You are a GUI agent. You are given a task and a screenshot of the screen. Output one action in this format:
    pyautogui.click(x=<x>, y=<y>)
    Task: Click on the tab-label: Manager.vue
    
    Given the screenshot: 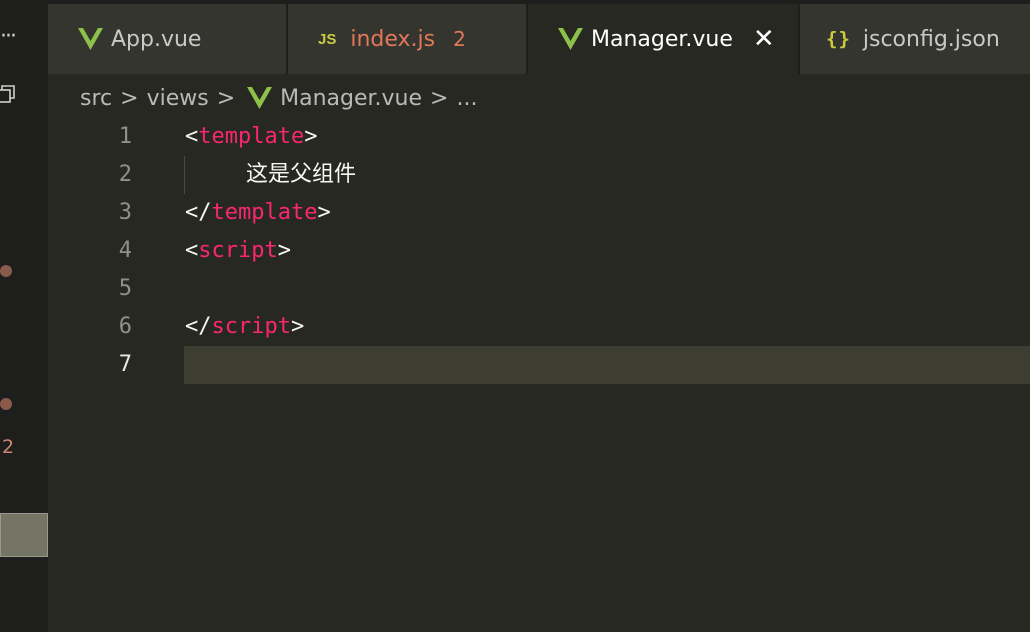 What is the action you would take?
    pyautogui.click(x=662, y=39)
    